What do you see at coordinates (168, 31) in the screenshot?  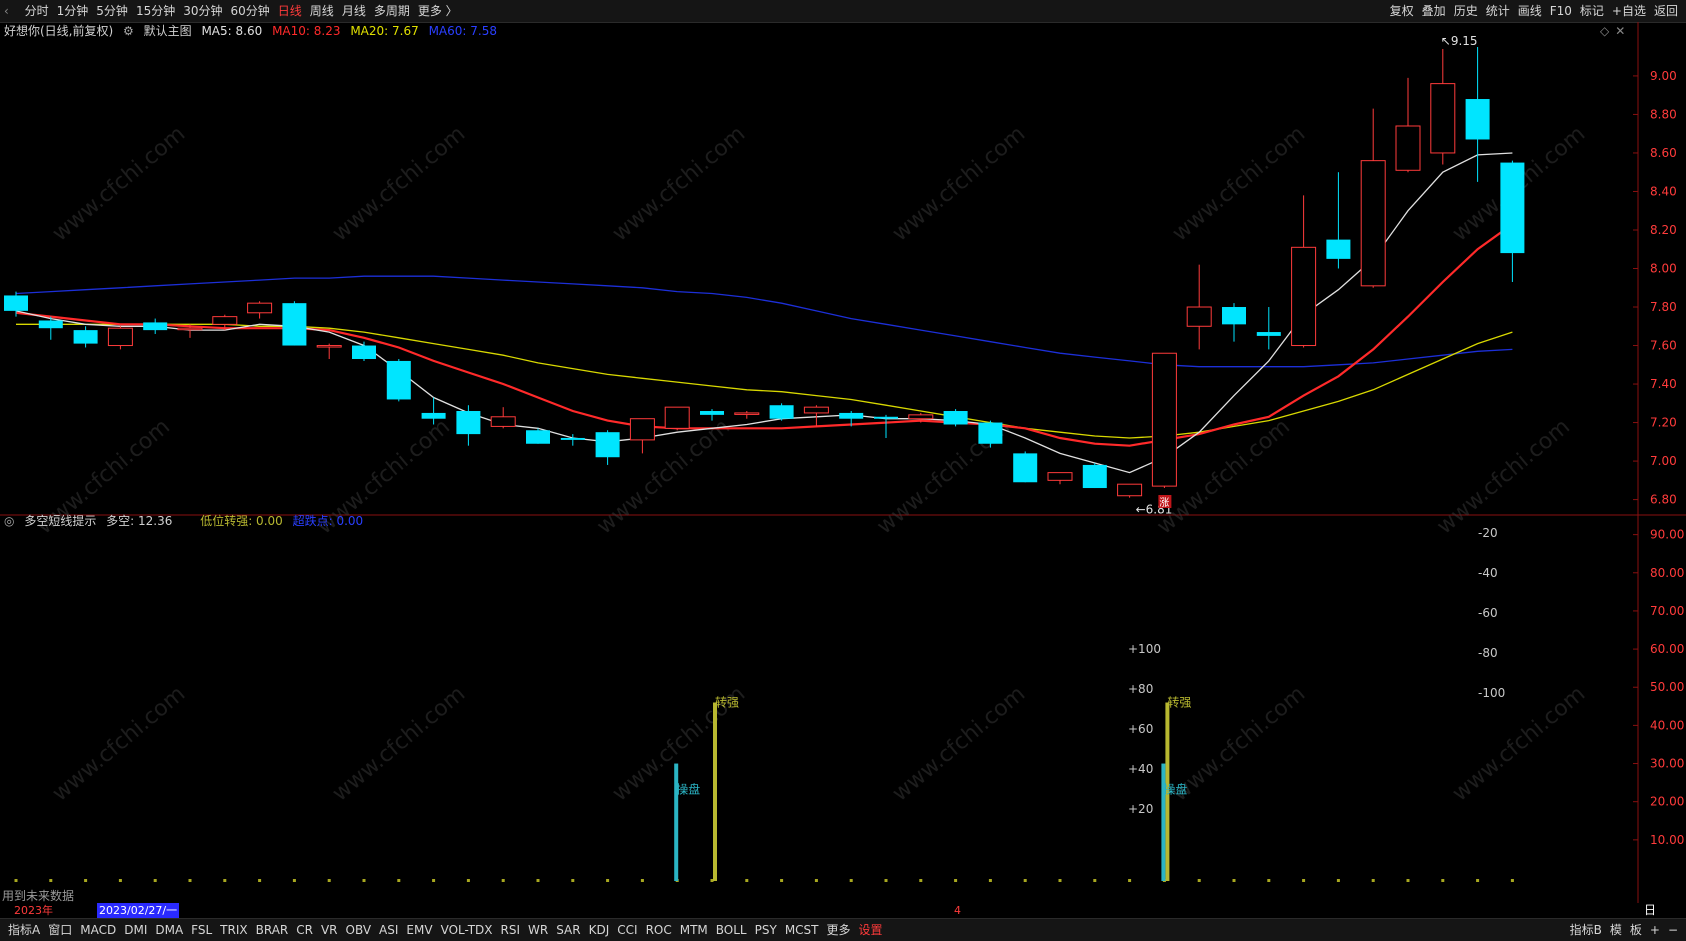 I see `template-name: 默认主图` at bounding box center [168, 31].